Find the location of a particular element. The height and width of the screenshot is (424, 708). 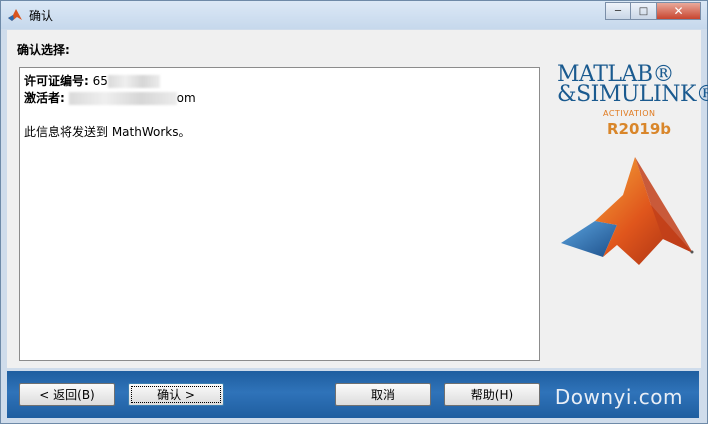

license-line: 许可证编号: 65 is located at coordinates (279, 81).